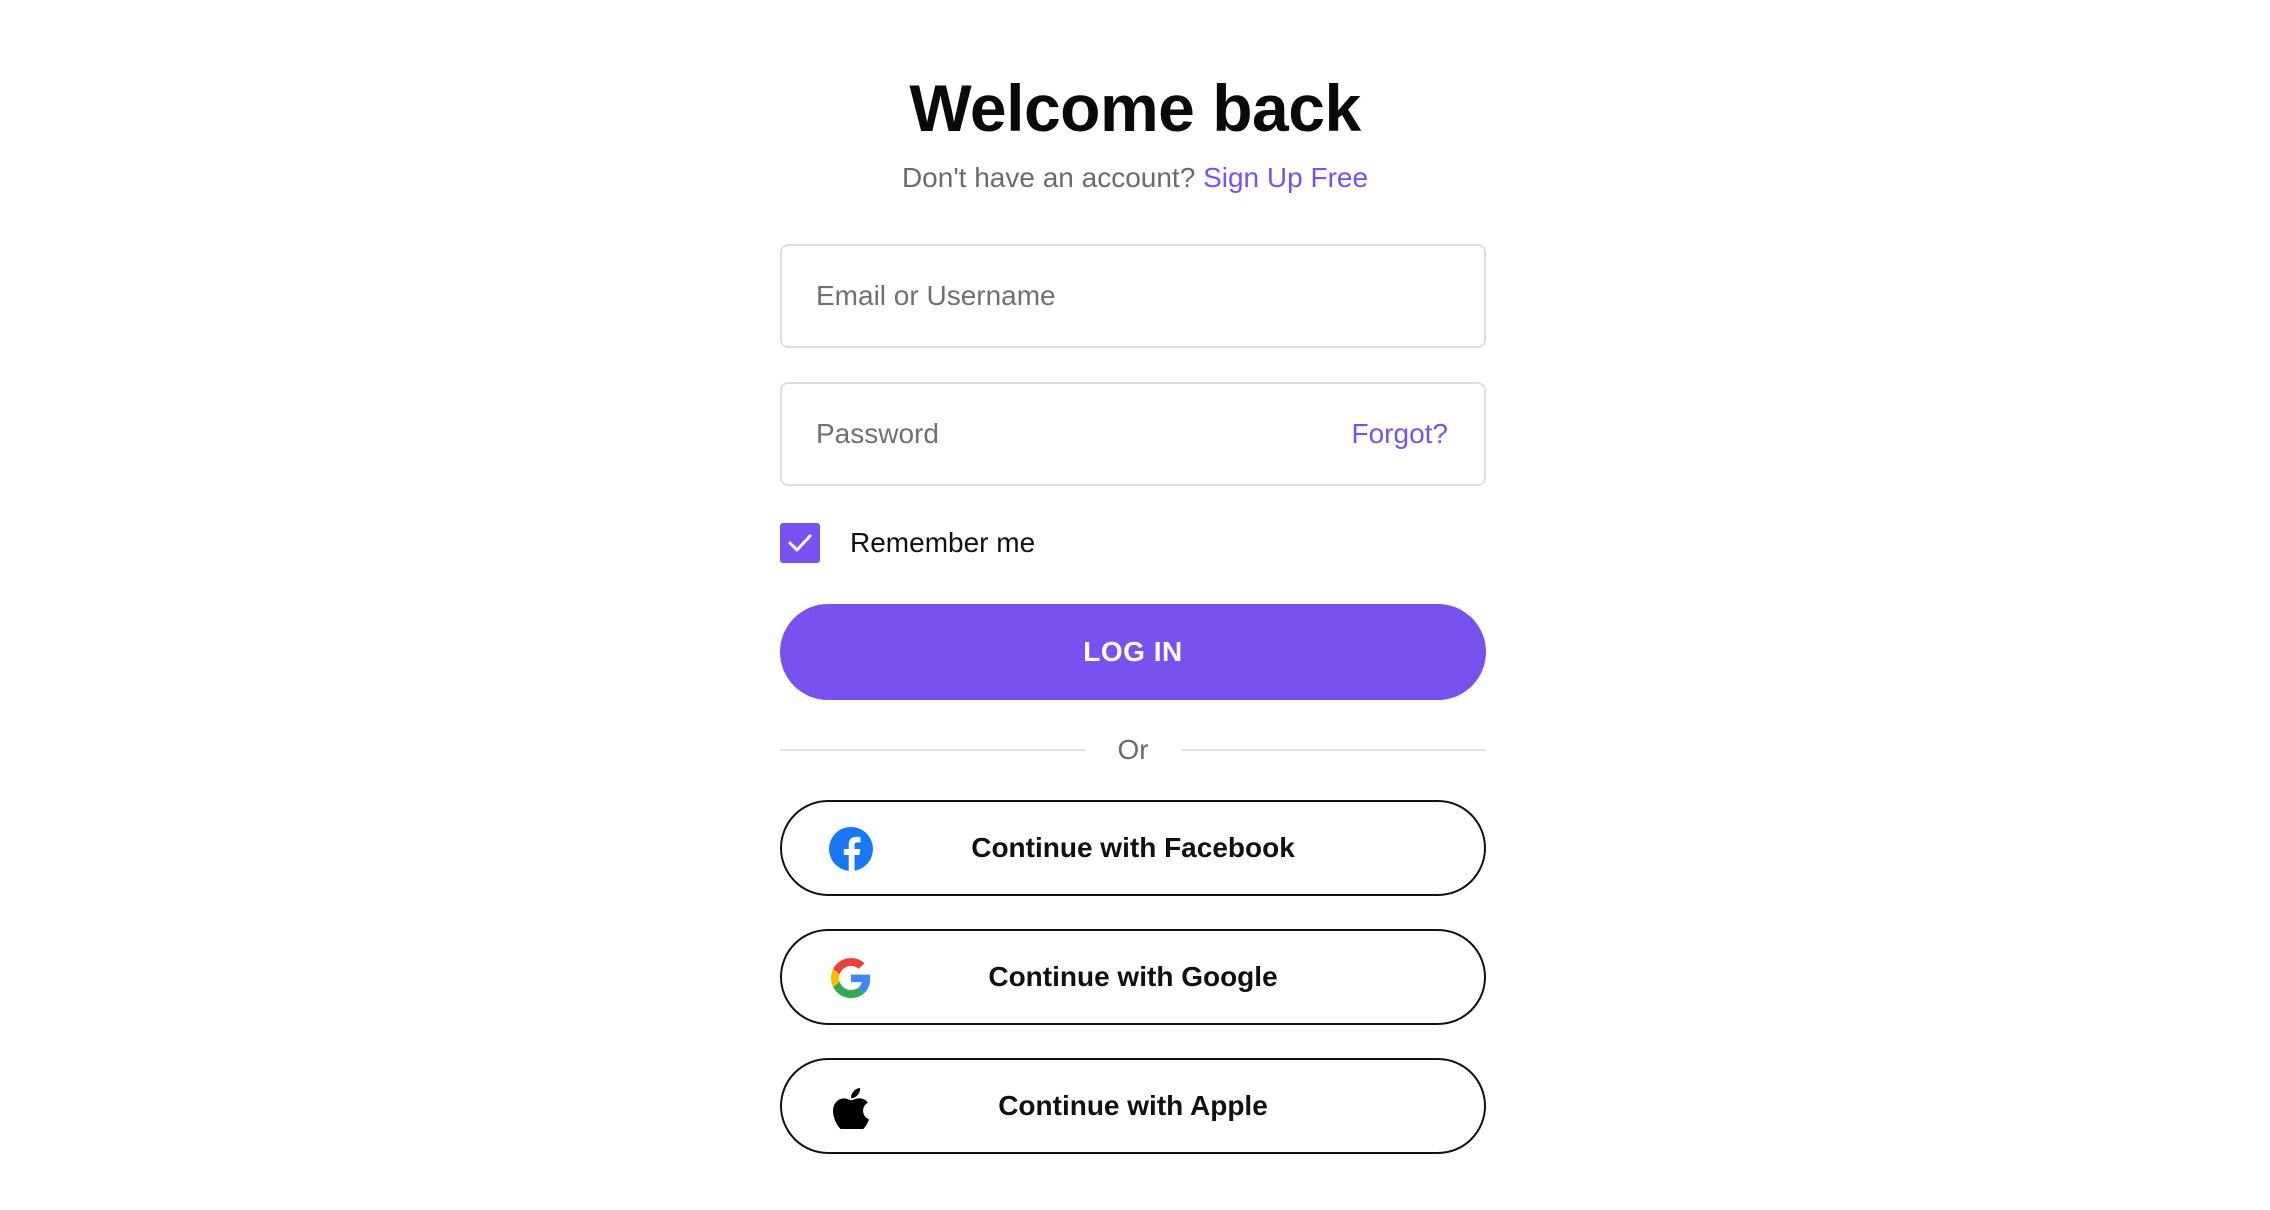 The width and height of the screenshot is (2270, 1210). What do you see at coordinates (851, 978) in the screenshot?
I see `google-icon` at bounding box center [851, 978].